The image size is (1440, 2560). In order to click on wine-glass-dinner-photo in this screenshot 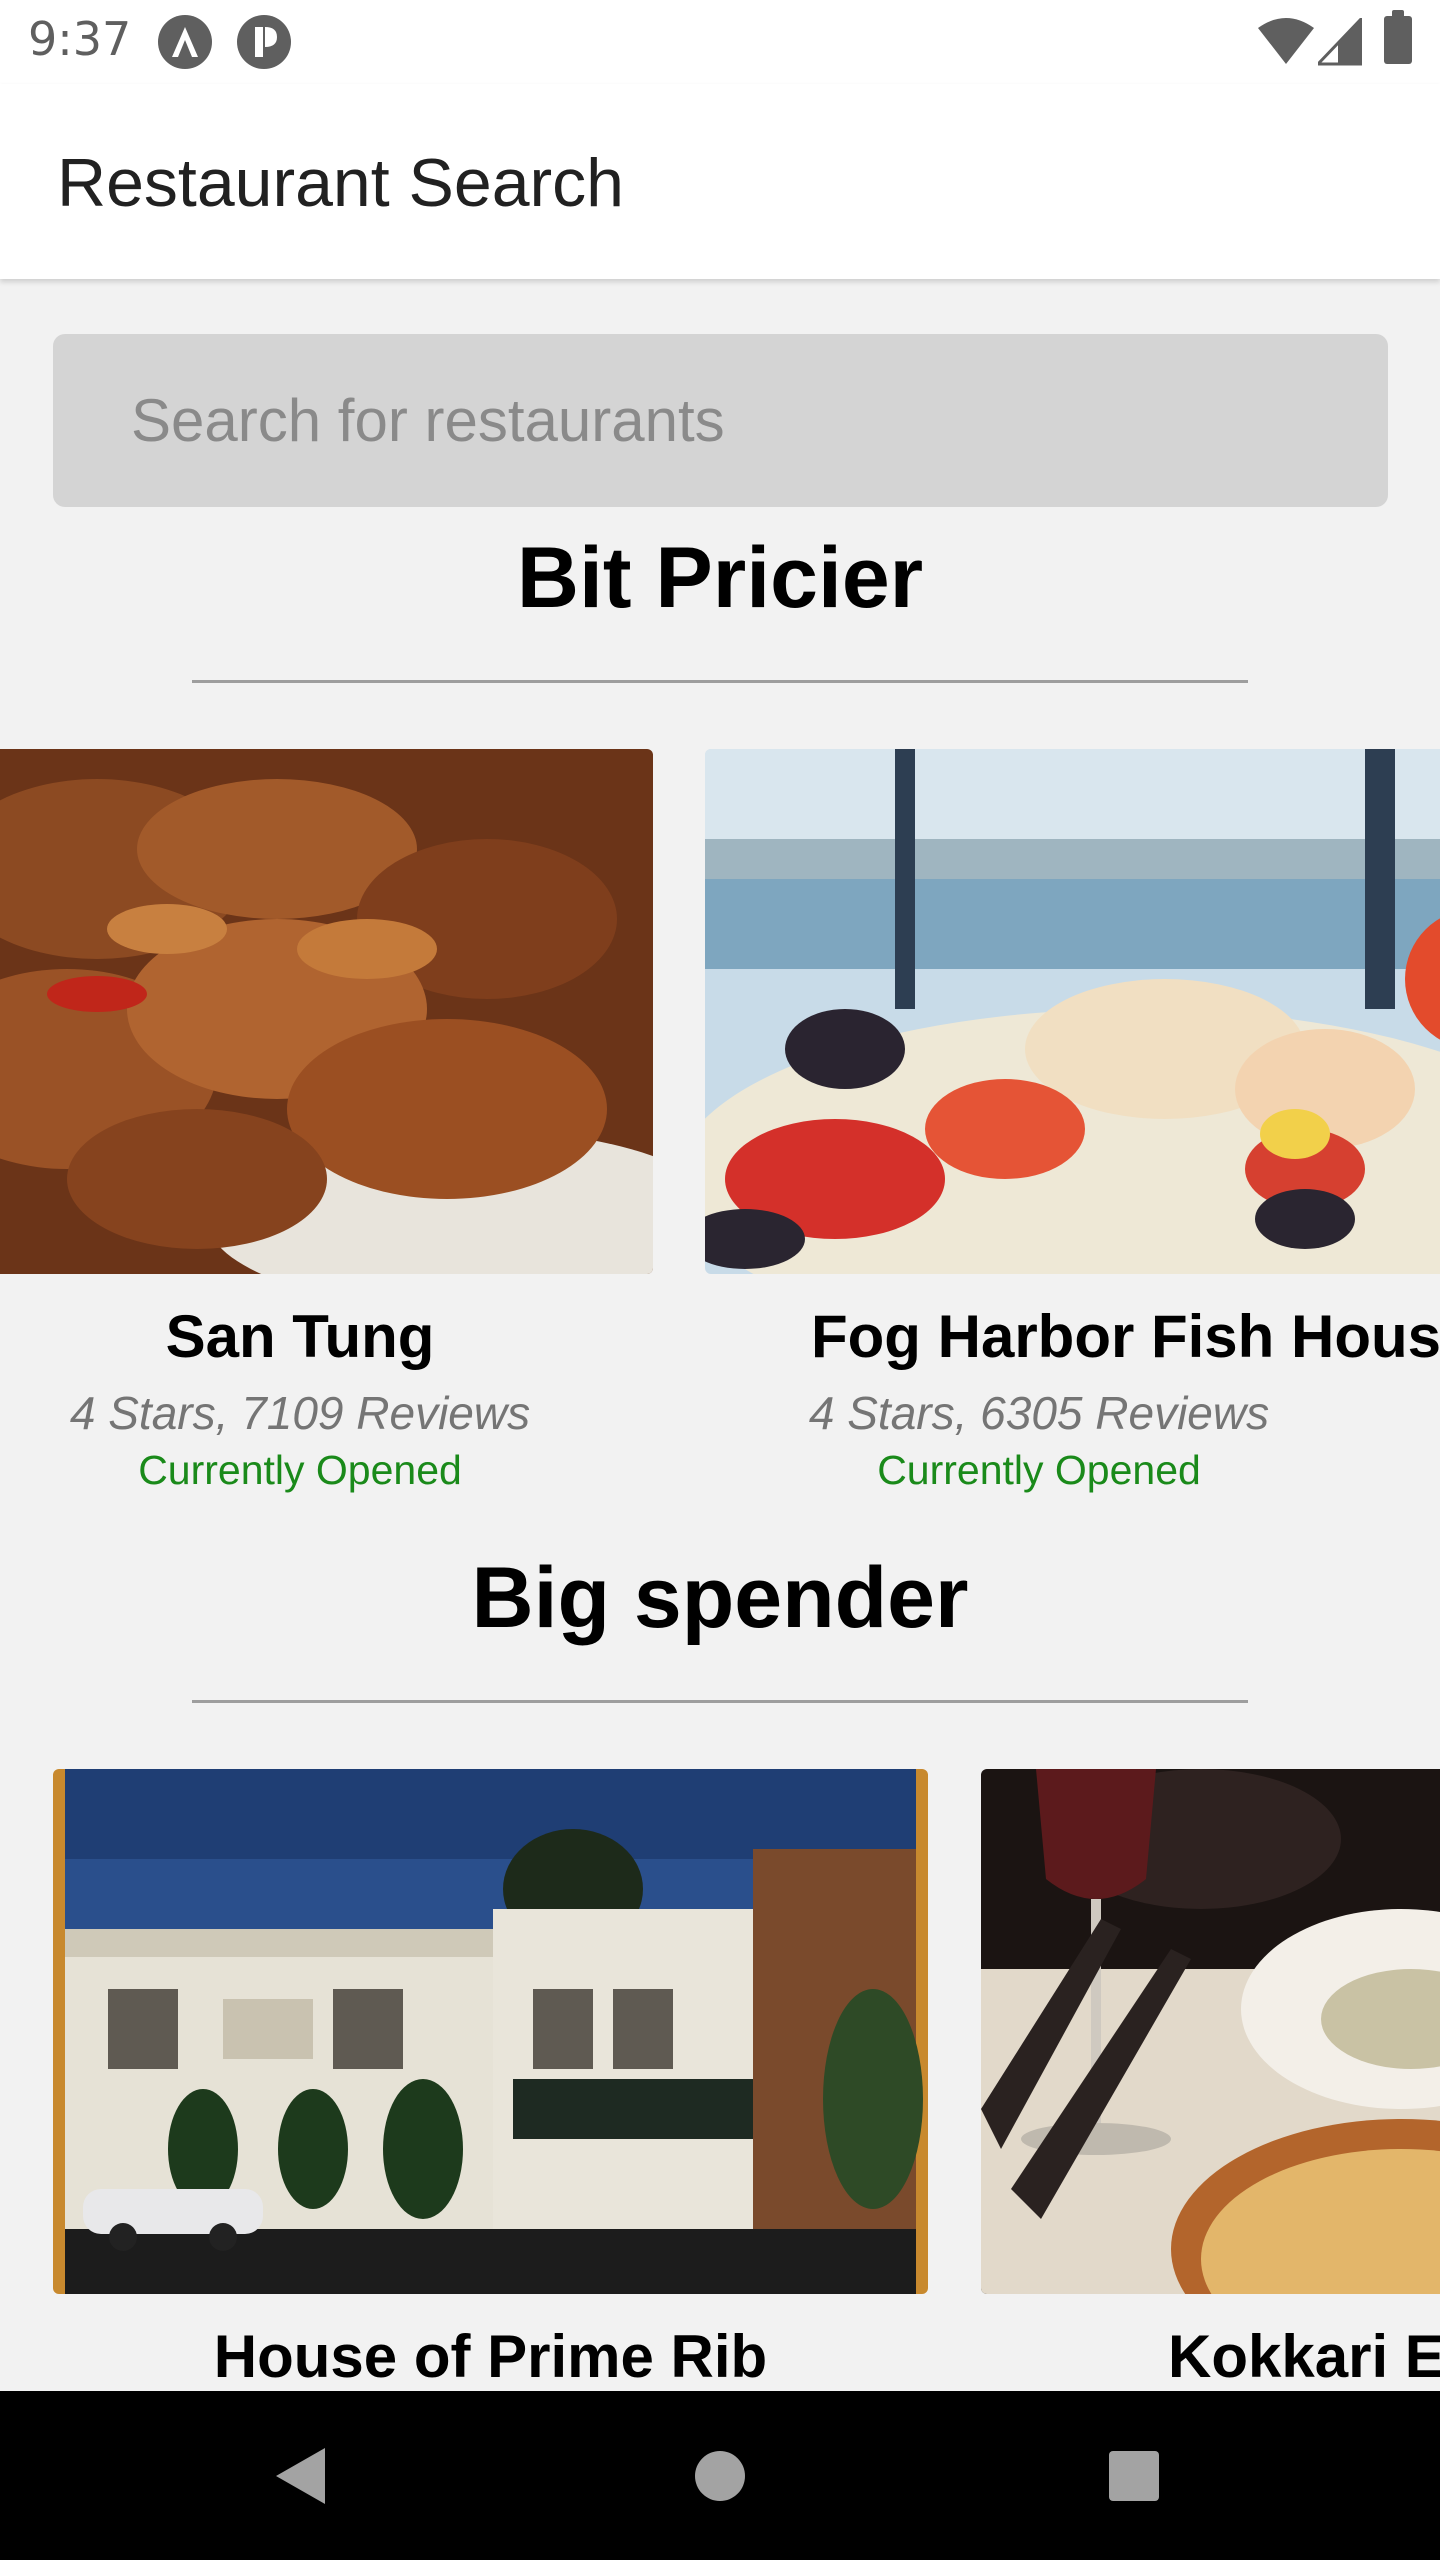, I will do `click(1210, 2031)`.